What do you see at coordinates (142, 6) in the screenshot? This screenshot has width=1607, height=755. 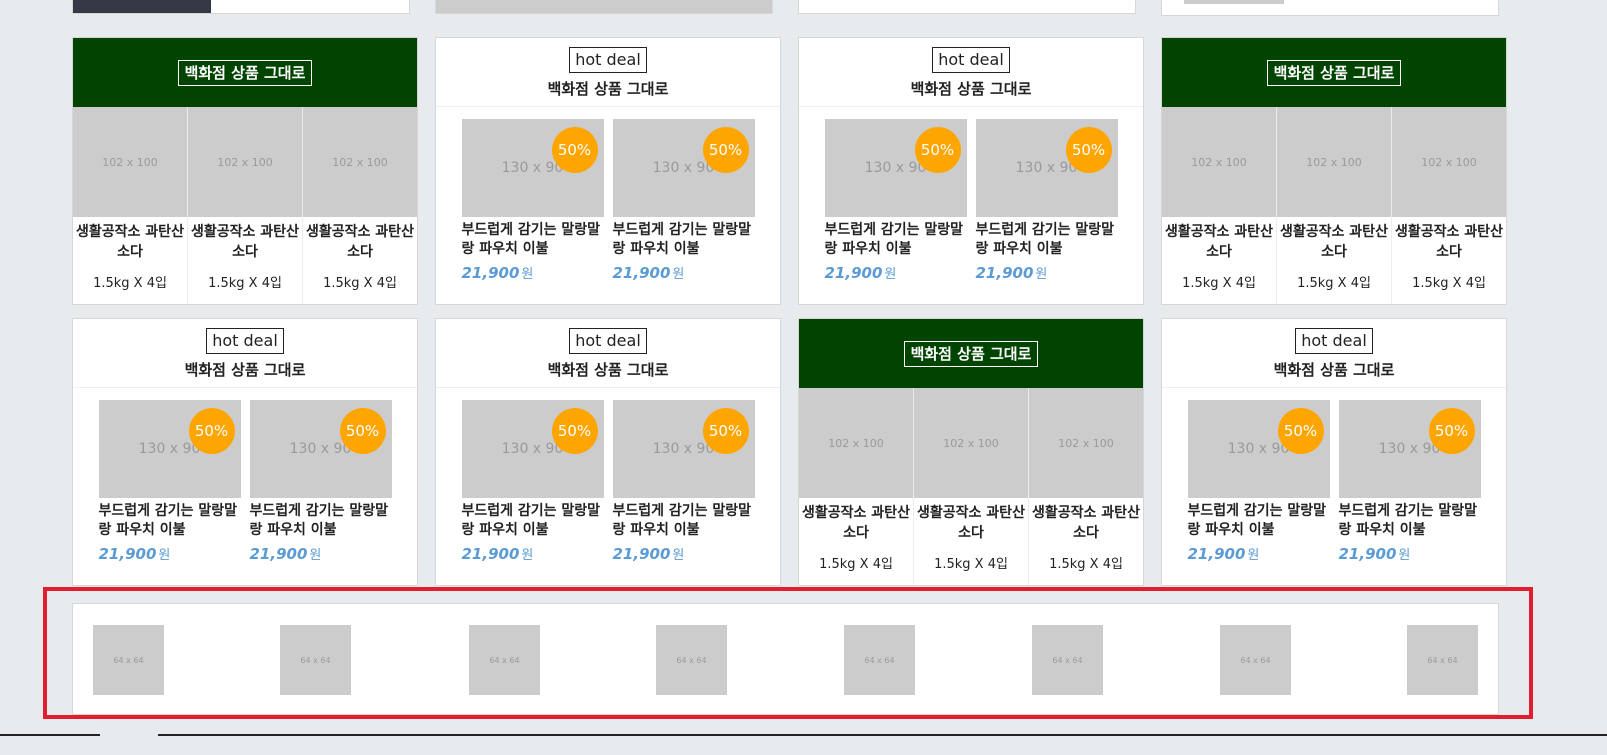 I see `top-dark-bar` at bounding box center [142, 6].